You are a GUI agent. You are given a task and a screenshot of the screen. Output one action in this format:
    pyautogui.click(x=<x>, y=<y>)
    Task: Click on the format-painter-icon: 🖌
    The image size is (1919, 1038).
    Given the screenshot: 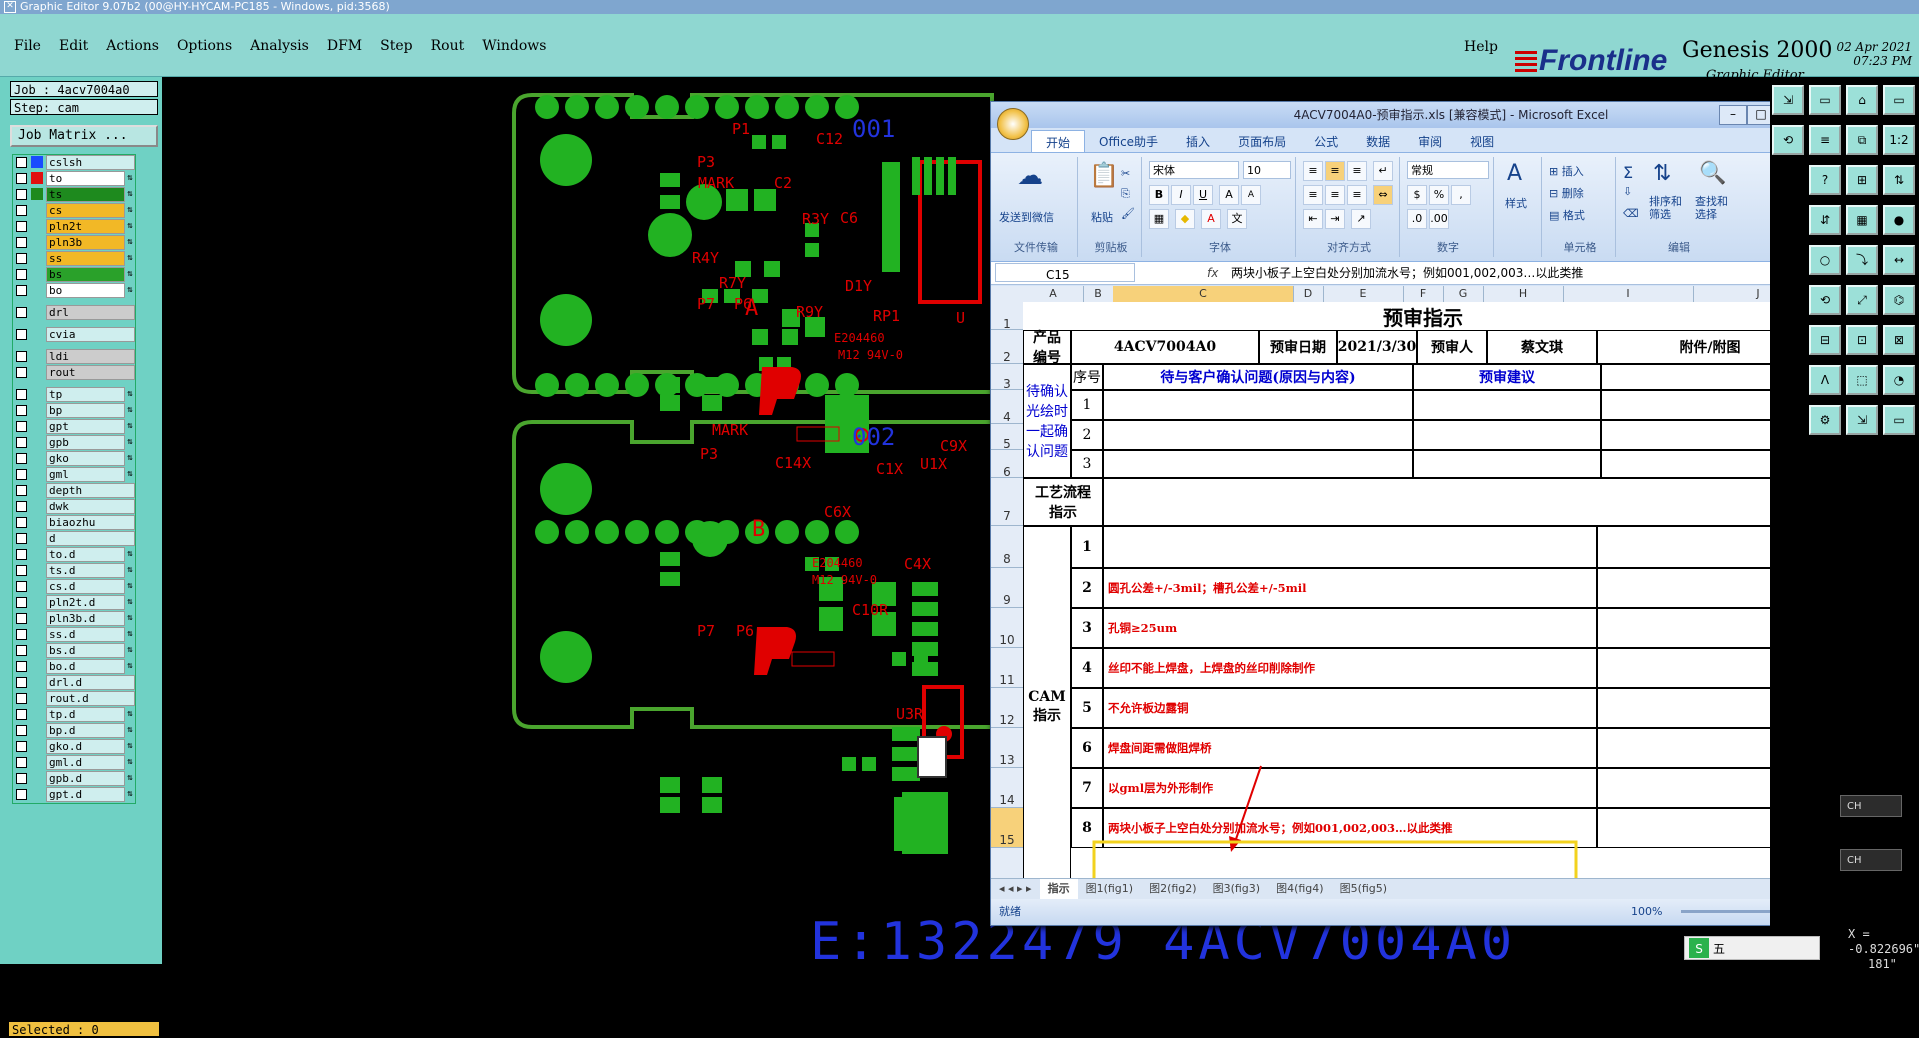 What is the action you would take?
    pyautogui.click(x=1128, y=213)
    